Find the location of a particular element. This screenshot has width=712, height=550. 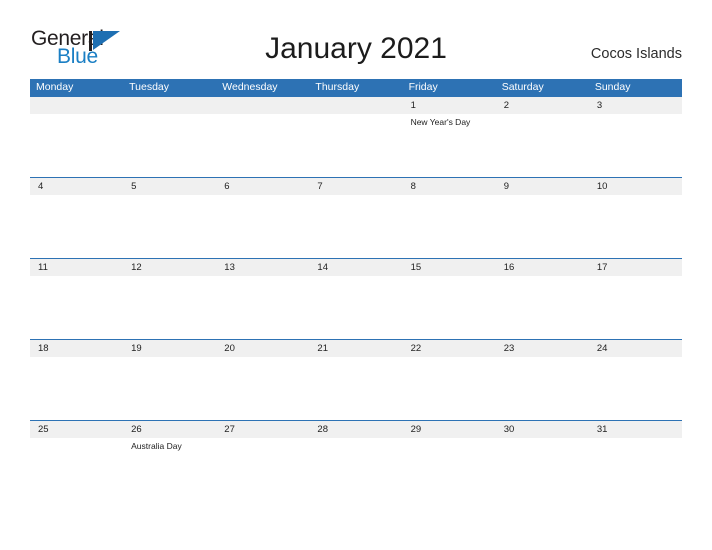

day-number: 6 is located at coordinates (262, 186).